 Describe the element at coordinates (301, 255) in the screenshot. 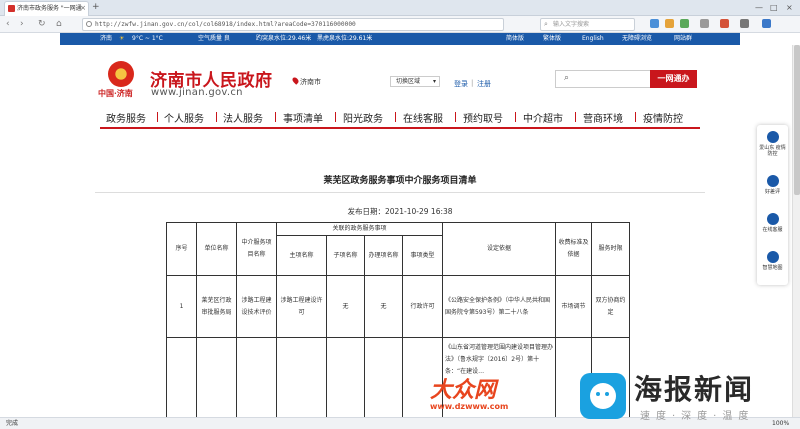

I see `header-main-item: 主项名称` at that location.